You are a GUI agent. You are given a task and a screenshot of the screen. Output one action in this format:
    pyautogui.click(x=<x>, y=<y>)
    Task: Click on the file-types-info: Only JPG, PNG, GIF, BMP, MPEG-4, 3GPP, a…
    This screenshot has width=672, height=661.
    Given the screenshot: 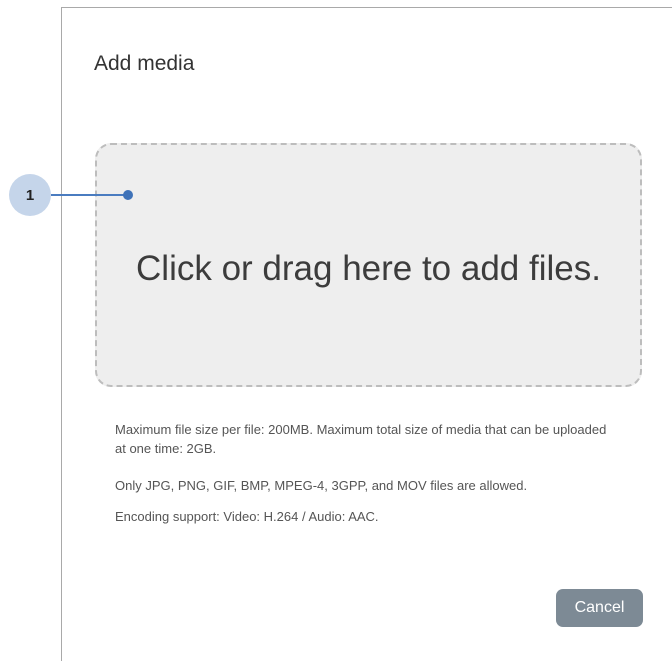 What is the action you would take?
    pyautogui.click(x=321, y=485)
    